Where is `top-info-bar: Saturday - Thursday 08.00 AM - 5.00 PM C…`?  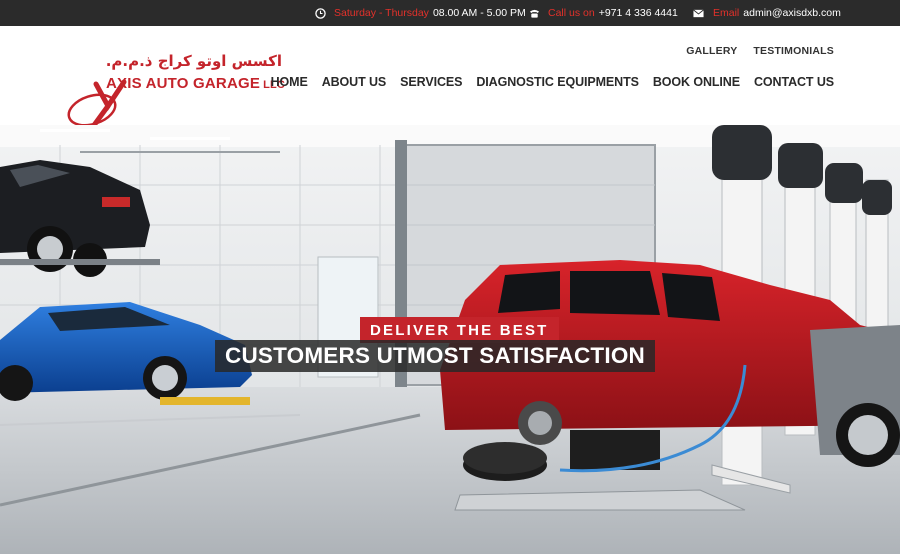 top-info-bar: Saturday - Thursday 08.00 AM - 5.00 PM C… is located at coordinates (450, 13).